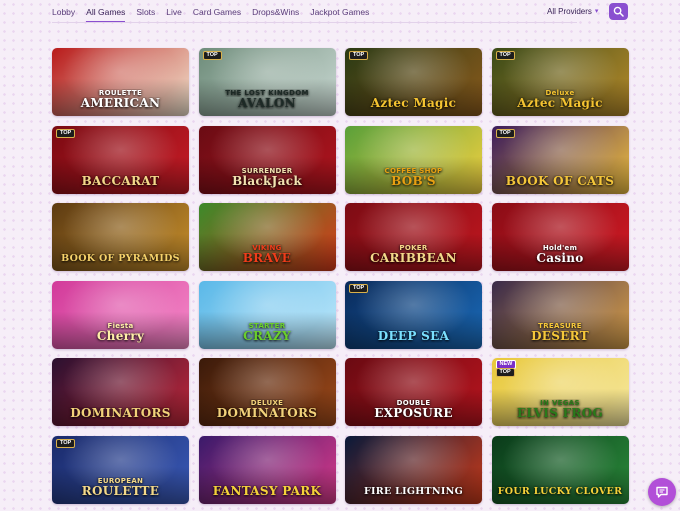  What do you see at coordinates (106, 14) in the screenshot?
I see `tab-all-games: All Games` at bounding box center [106, 14].